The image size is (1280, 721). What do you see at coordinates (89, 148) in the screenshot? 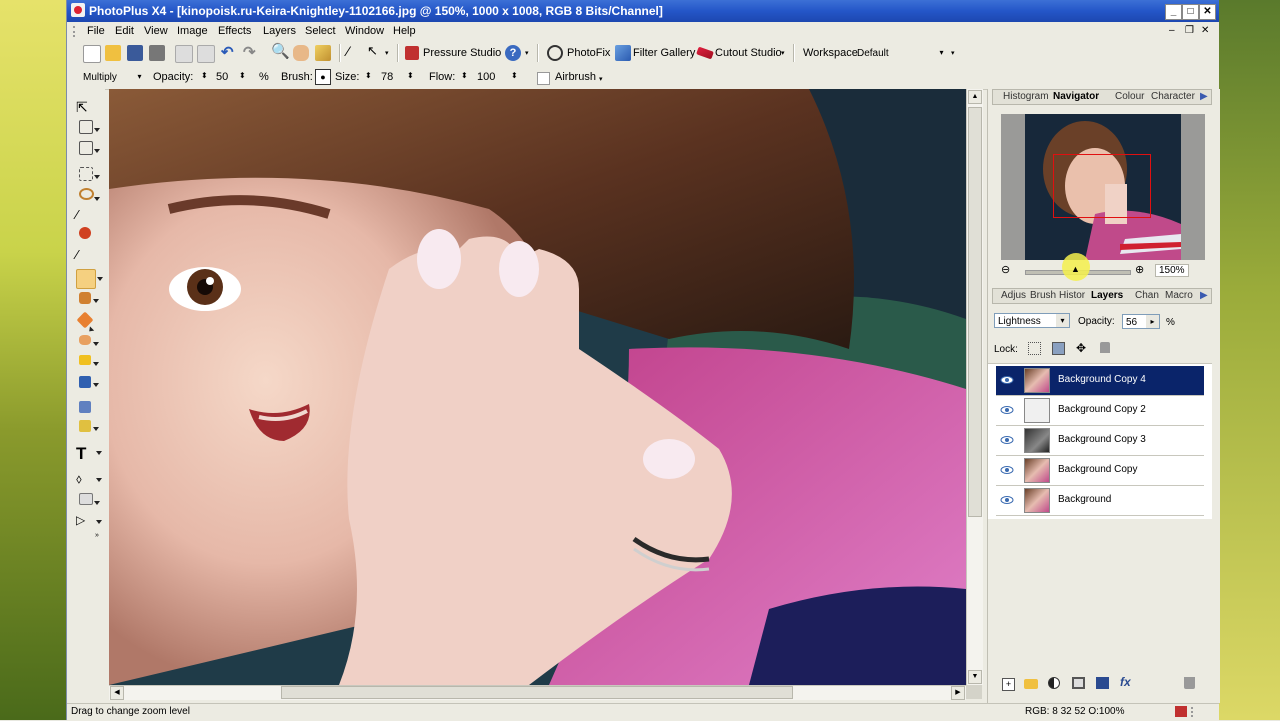
I see `straighten-icon` at bounding box center [89, 148].